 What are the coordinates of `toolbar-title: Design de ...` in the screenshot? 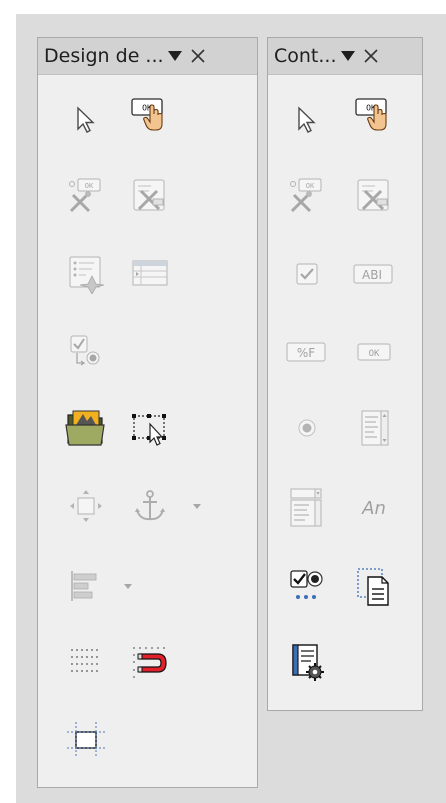 It's located at (104, 56).